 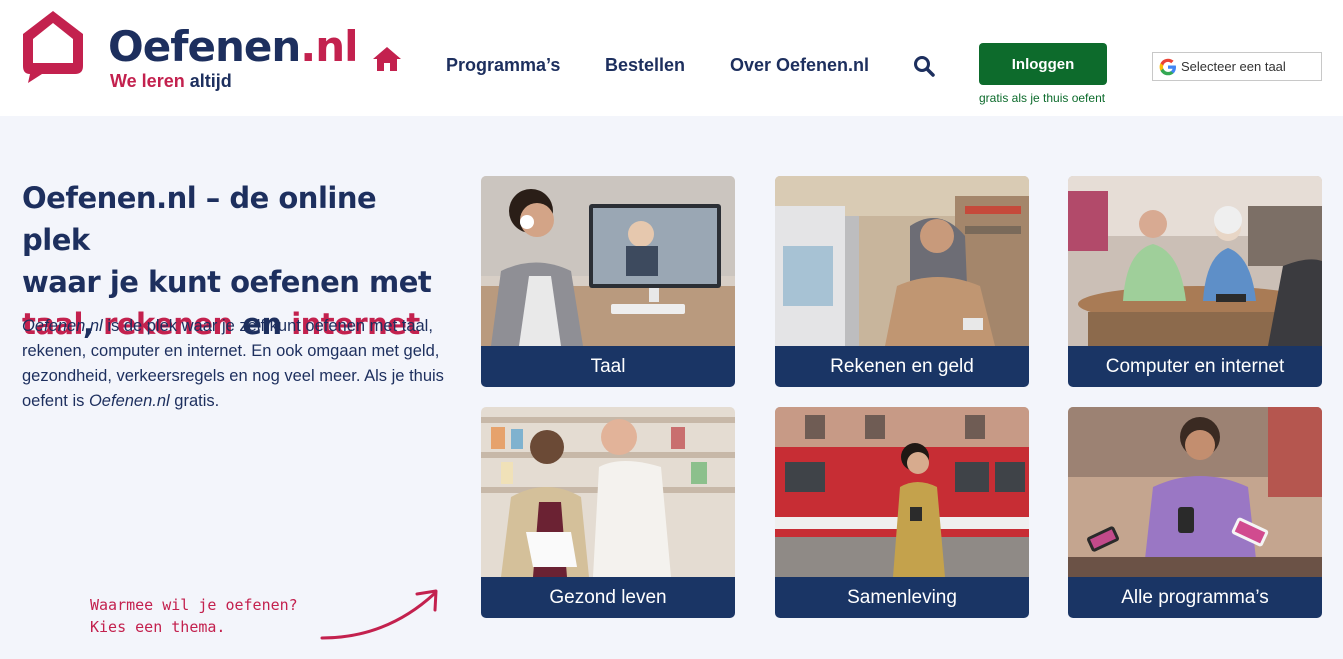 I want to click on tile-label: Gezond leven, so click(x=608, y=597).